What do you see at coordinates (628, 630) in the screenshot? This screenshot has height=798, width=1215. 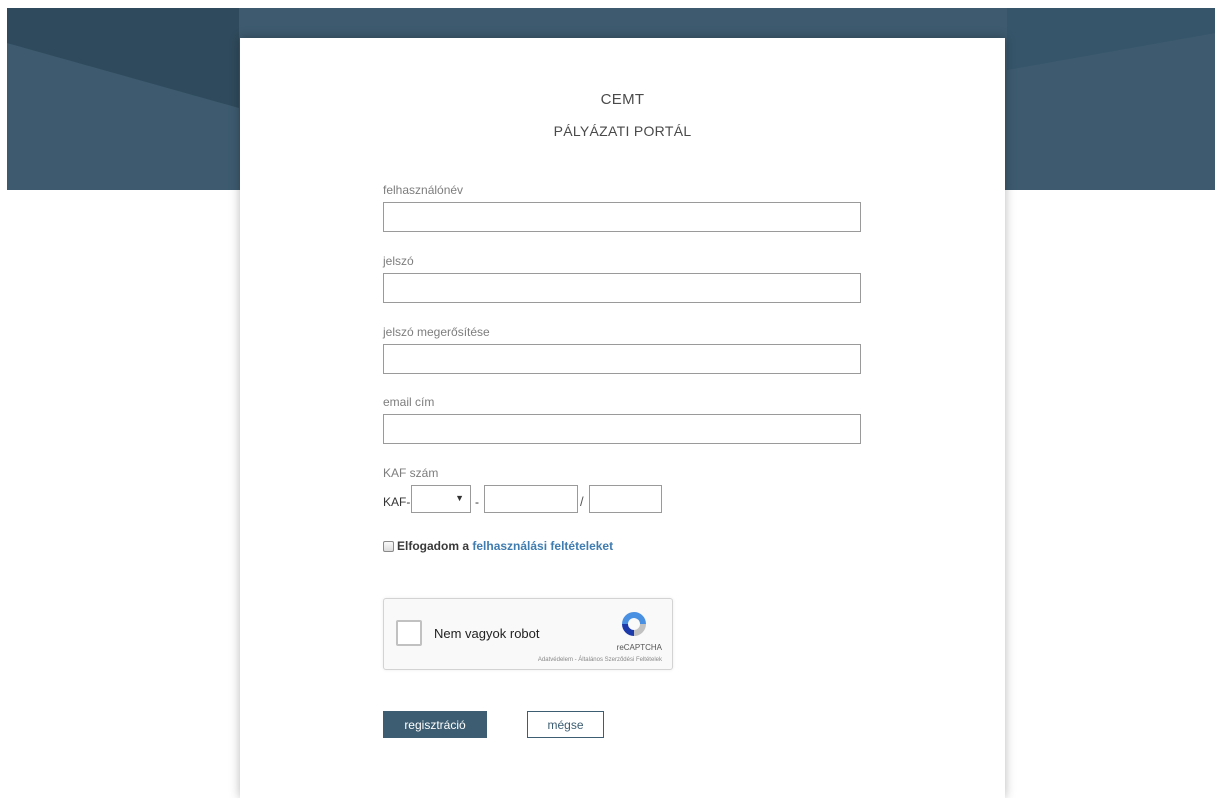 I see `recaptcha-logo-navy` at bounding box center [628, 630].